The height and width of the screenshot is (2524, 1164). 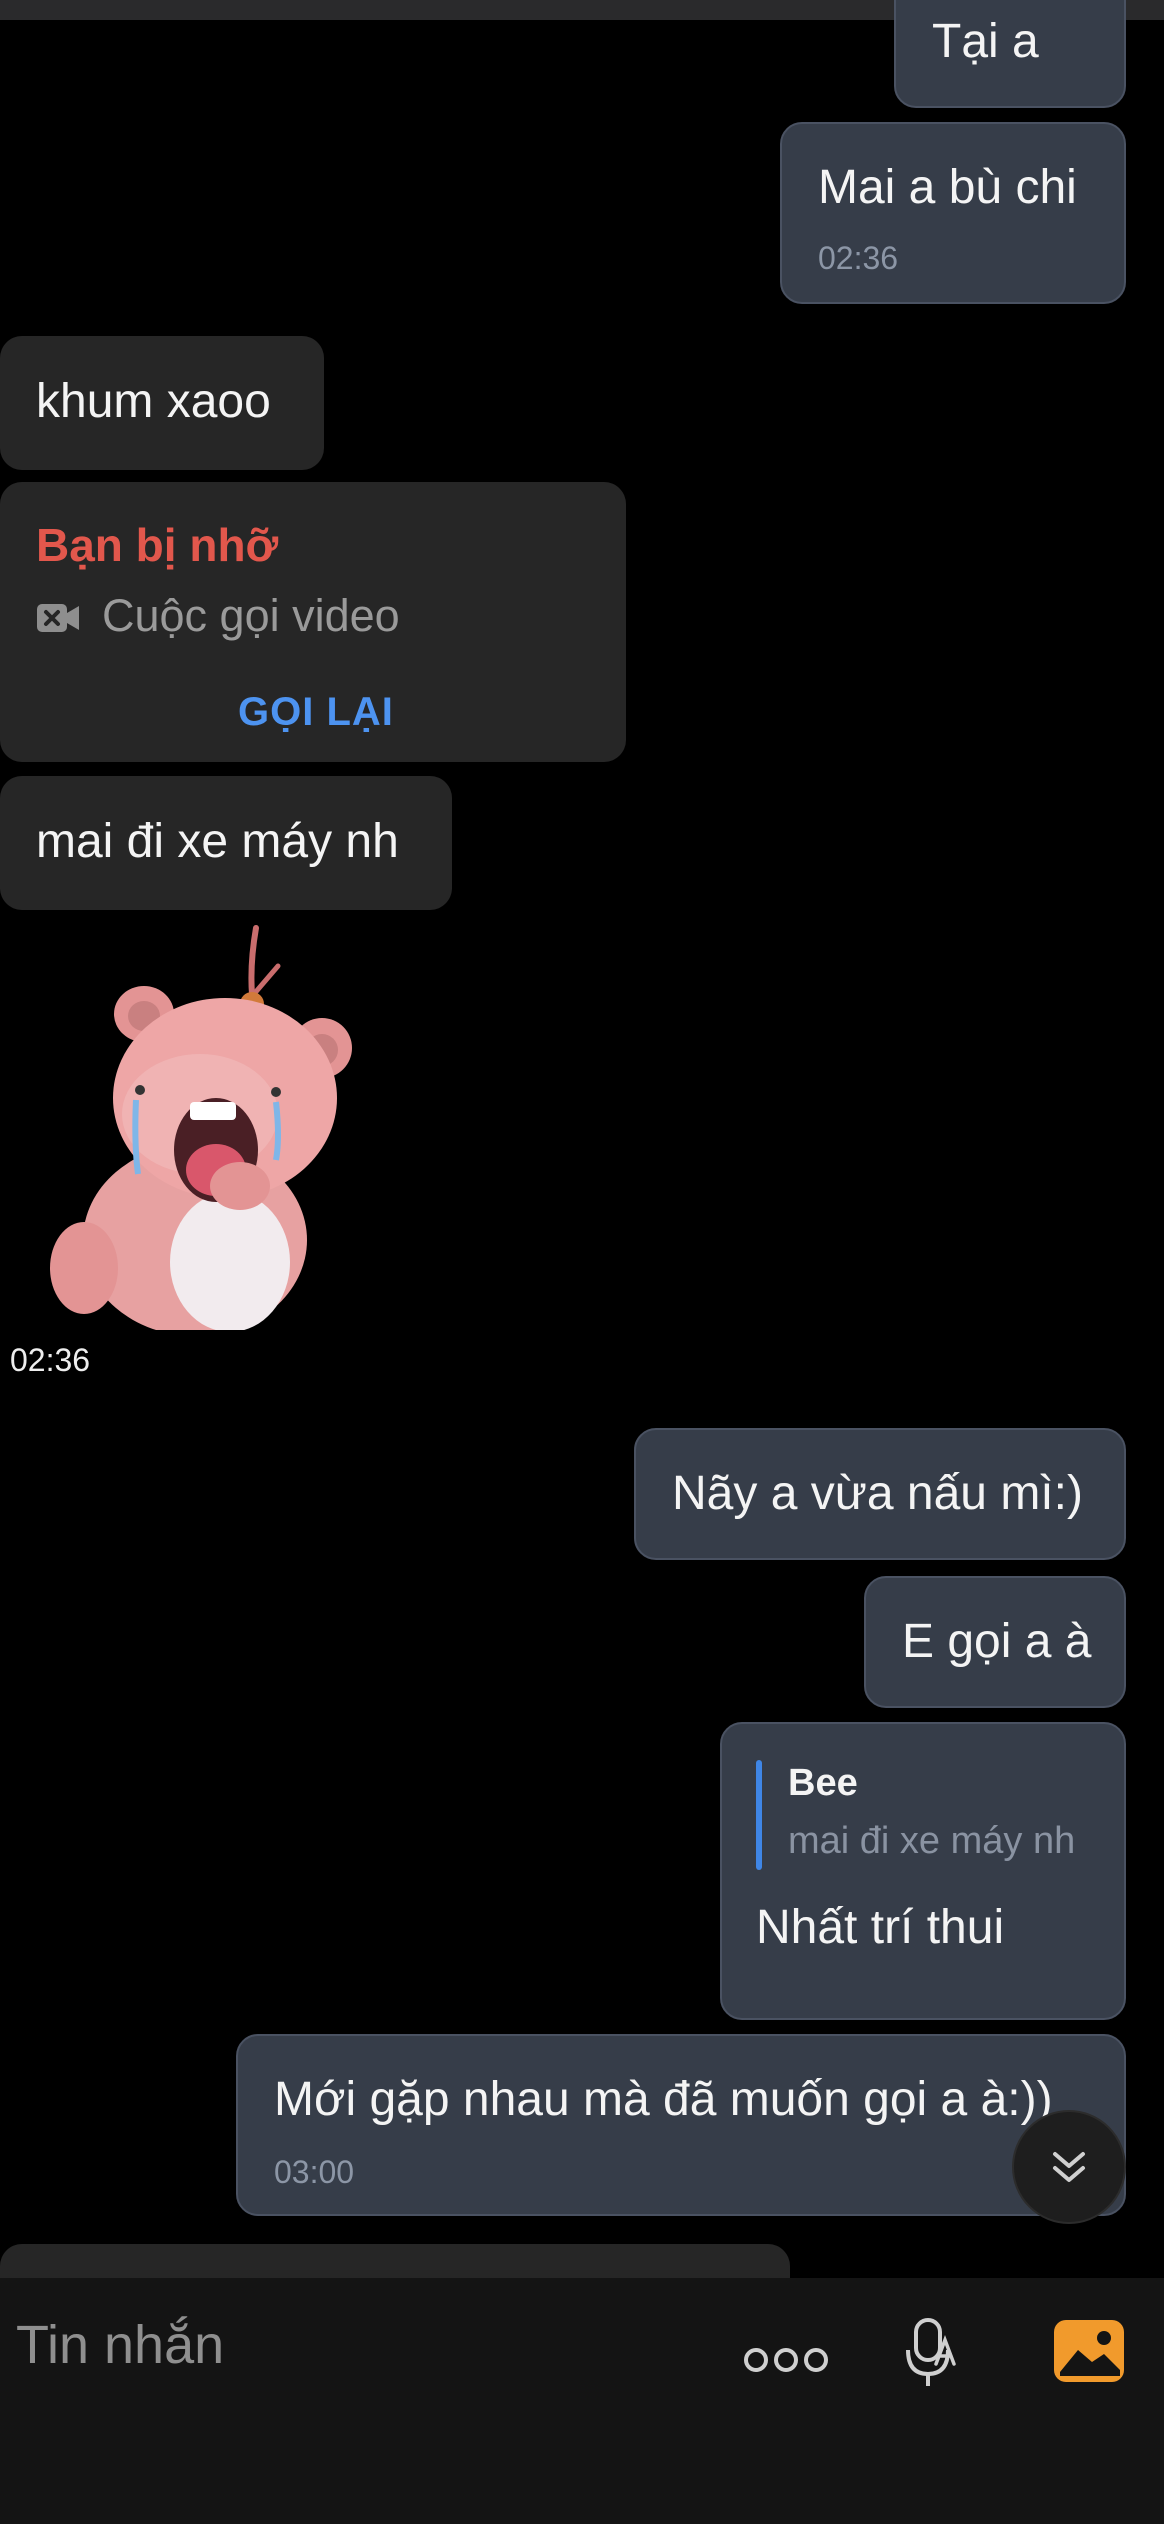 I want to click on message-time: 03:00, so click(x=314, y=2172).